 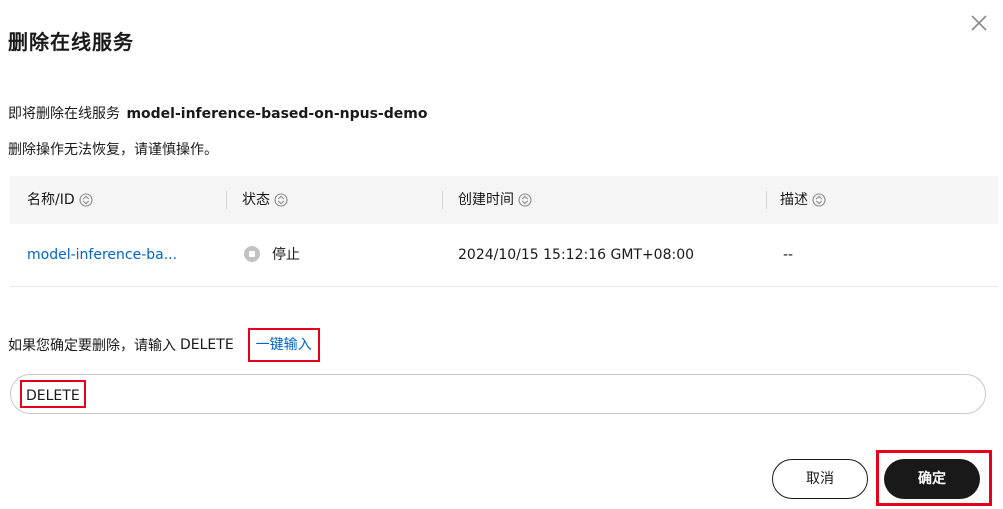 I want to click on dialog-title: 删除在线服务, so click(x=71, y=42).